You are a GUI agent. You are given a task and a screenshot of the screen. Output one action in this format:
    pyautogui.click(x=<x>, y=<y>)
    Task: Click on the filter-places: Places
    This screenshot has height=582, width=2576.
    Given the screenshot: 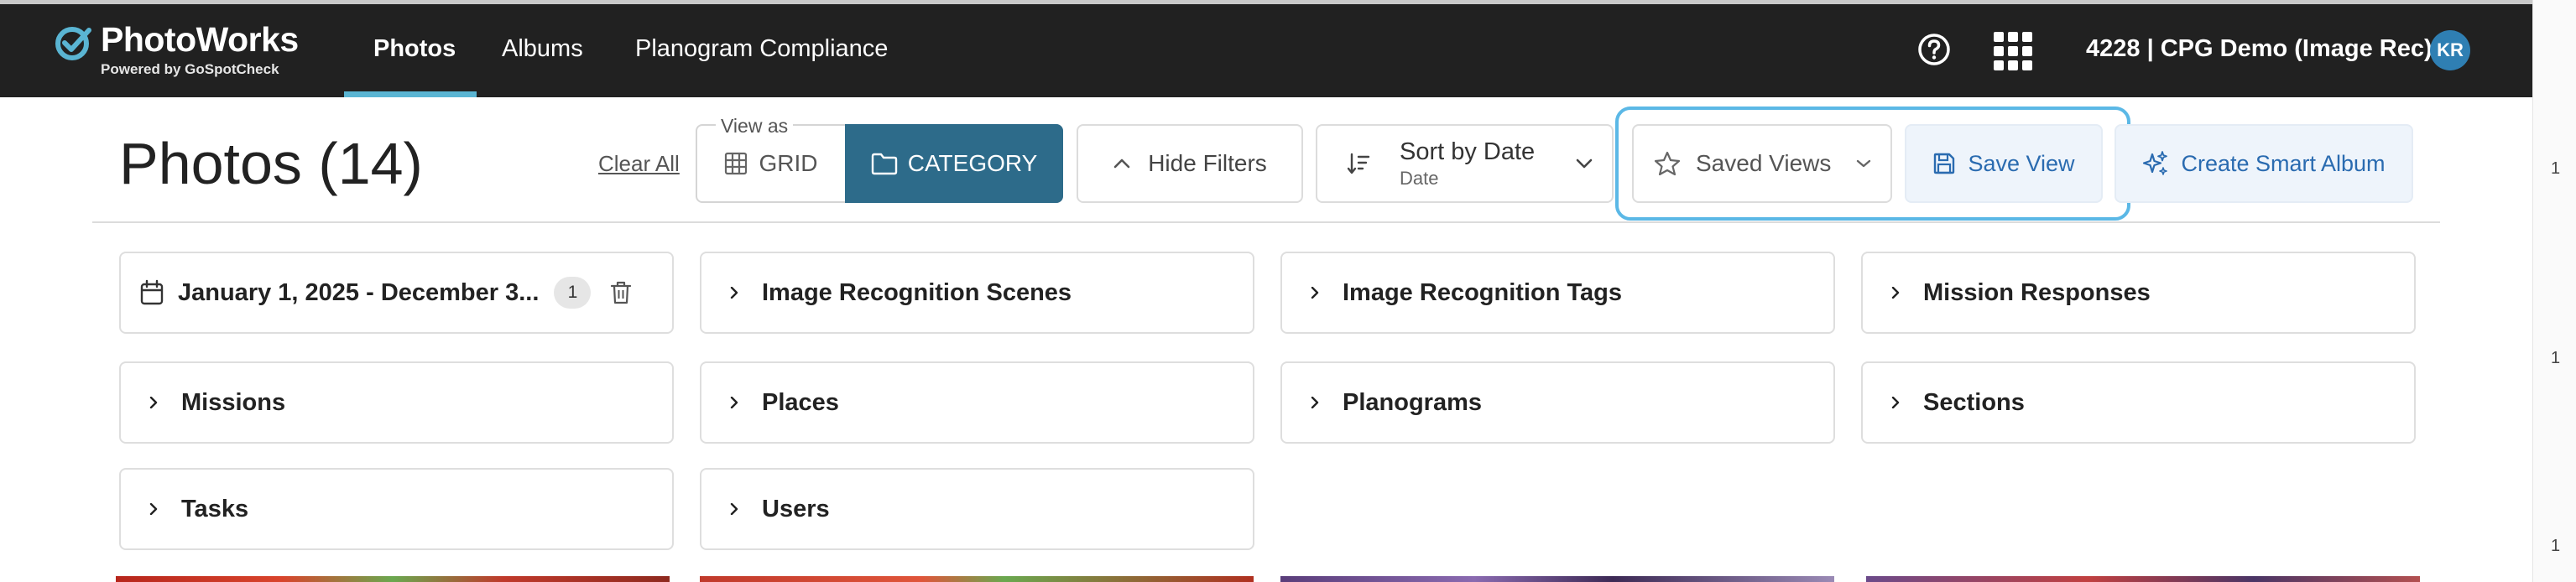 What is the action you would take?
    pyautogui.click(x=977, y=402)
    